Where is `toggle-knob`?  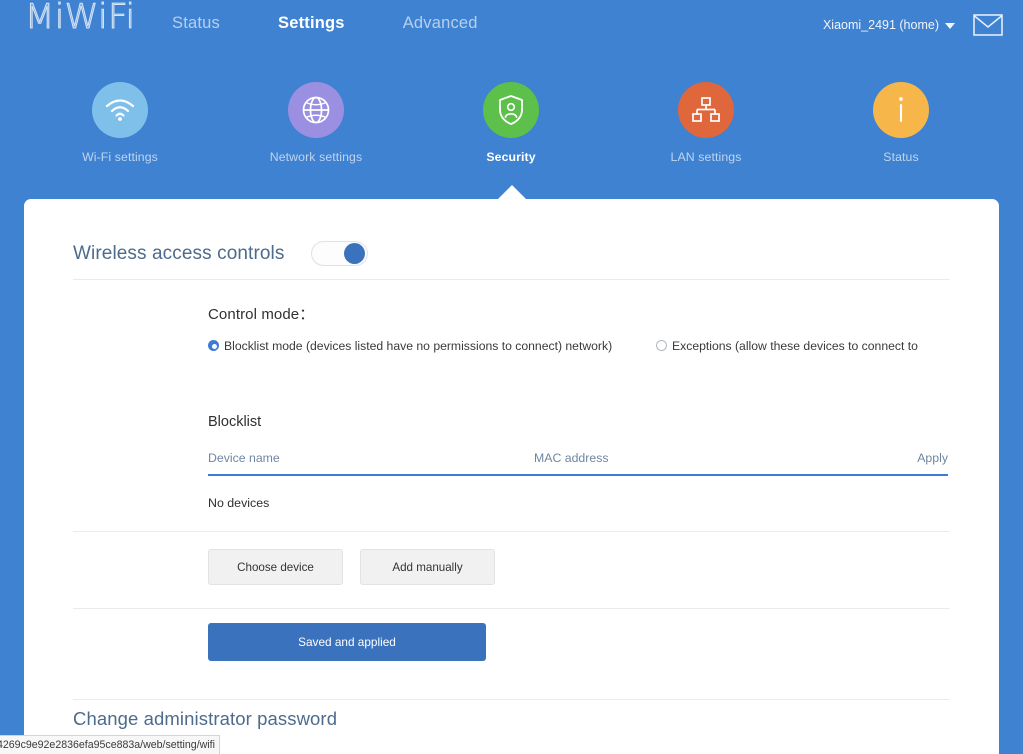 toggle-knob is located at coordinates (355, 253).